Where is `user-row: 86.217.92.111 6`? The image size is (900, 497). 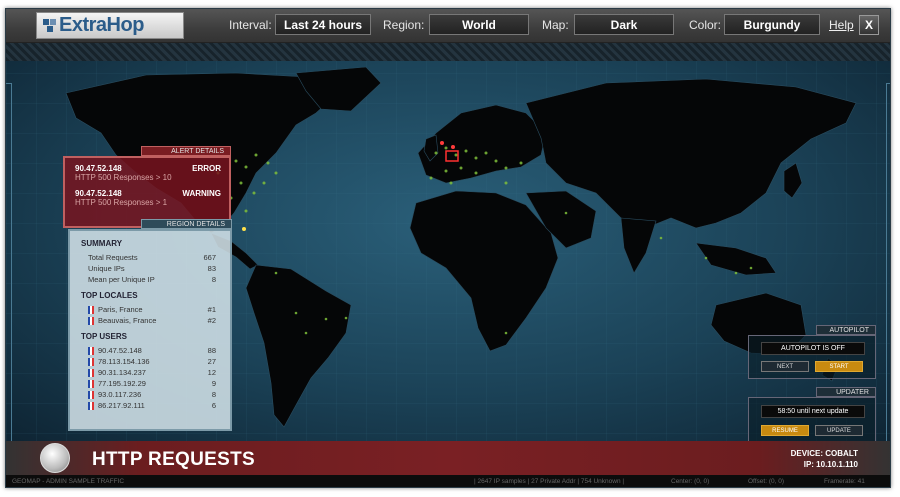 user-row: 86.217.92.111 6 is located at coordinates (152, 405).